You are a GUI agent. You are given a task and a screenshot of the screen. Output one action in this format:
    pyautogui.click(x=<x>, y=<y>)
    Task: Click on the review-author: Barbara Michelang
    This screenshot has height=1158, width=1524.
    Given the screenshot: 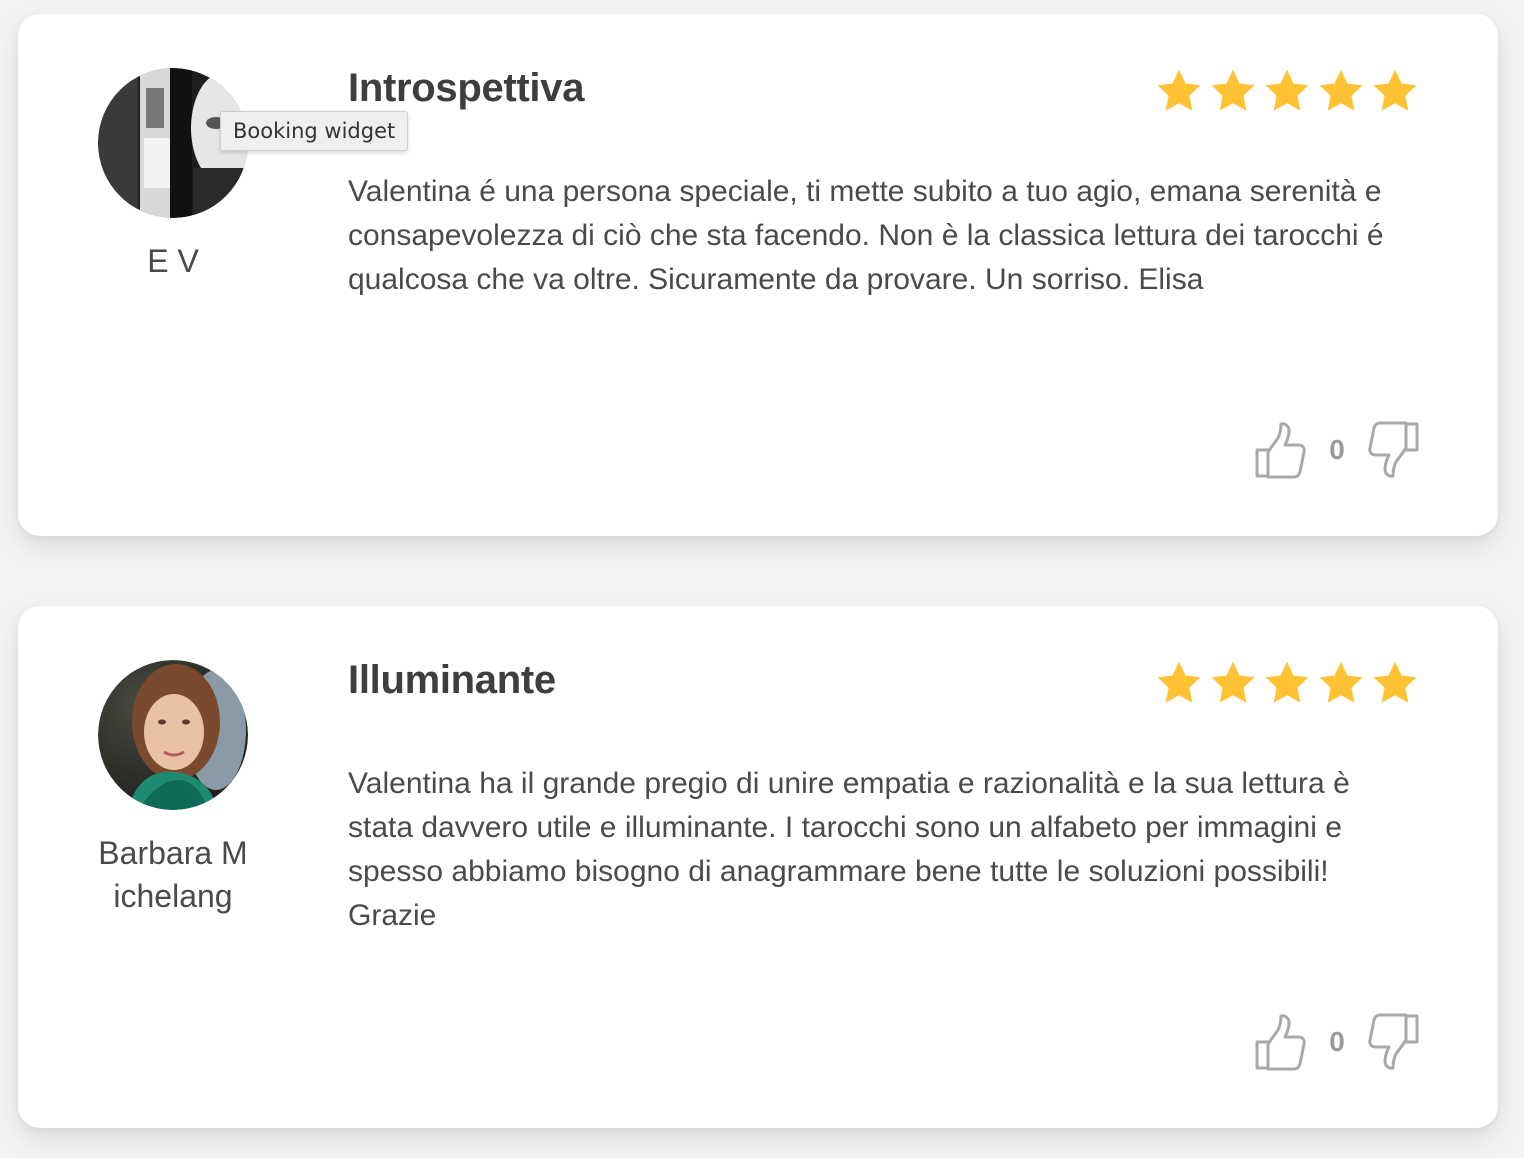 What is the action you would take?
    pyautogui.click(x=173, y=789)
    